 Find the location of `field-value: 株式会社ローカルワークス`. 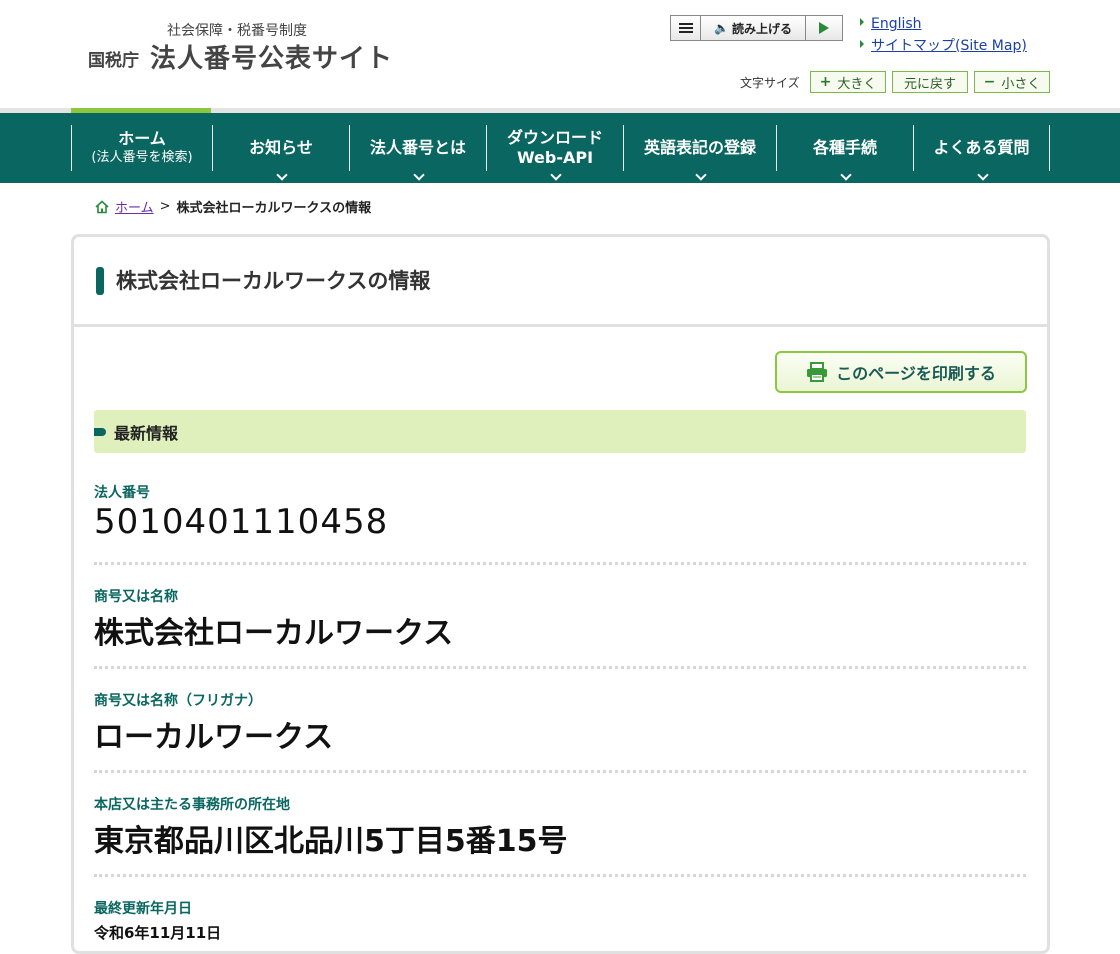

field-value: 株式会社ローカルワークス is located at coordinates (274, 633).